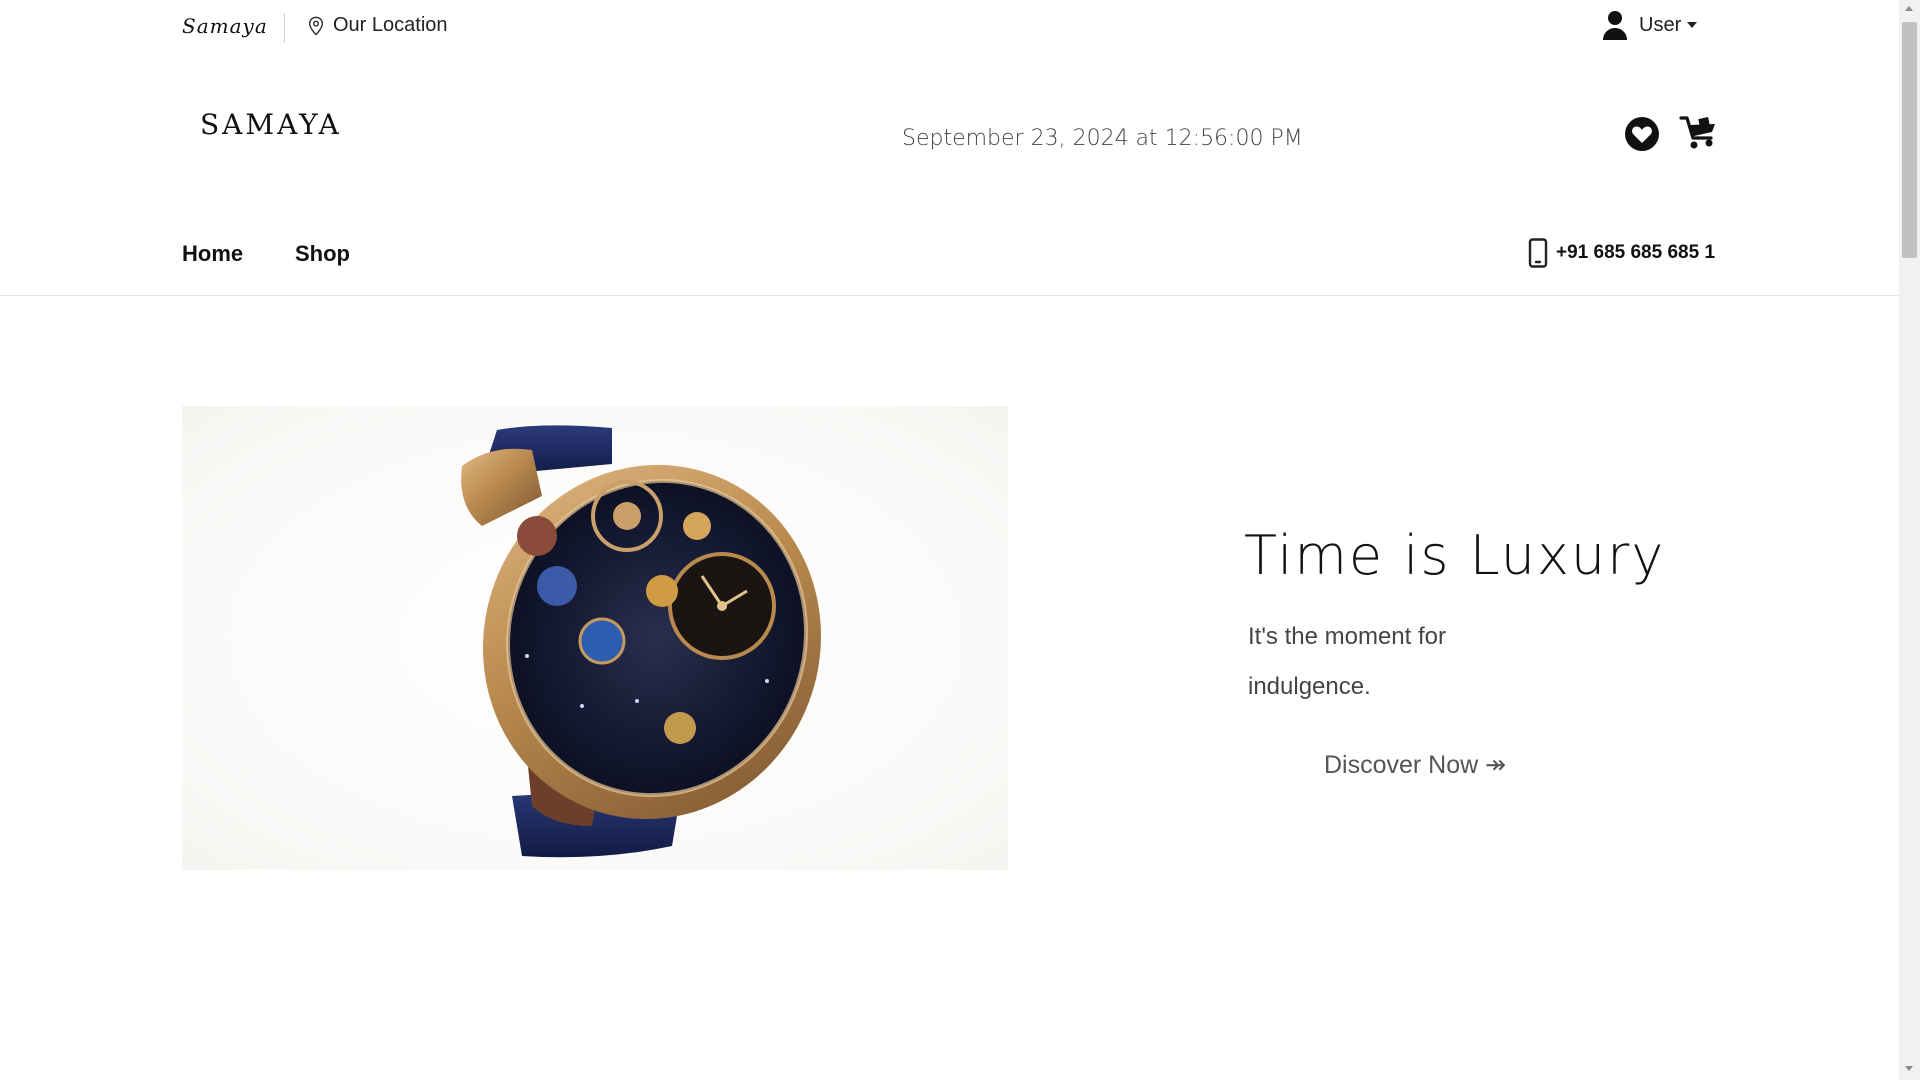  Describe the element at coordinates (1455, 555) in the screenshot. I see `hero-title: Time is Luxury` at that location.